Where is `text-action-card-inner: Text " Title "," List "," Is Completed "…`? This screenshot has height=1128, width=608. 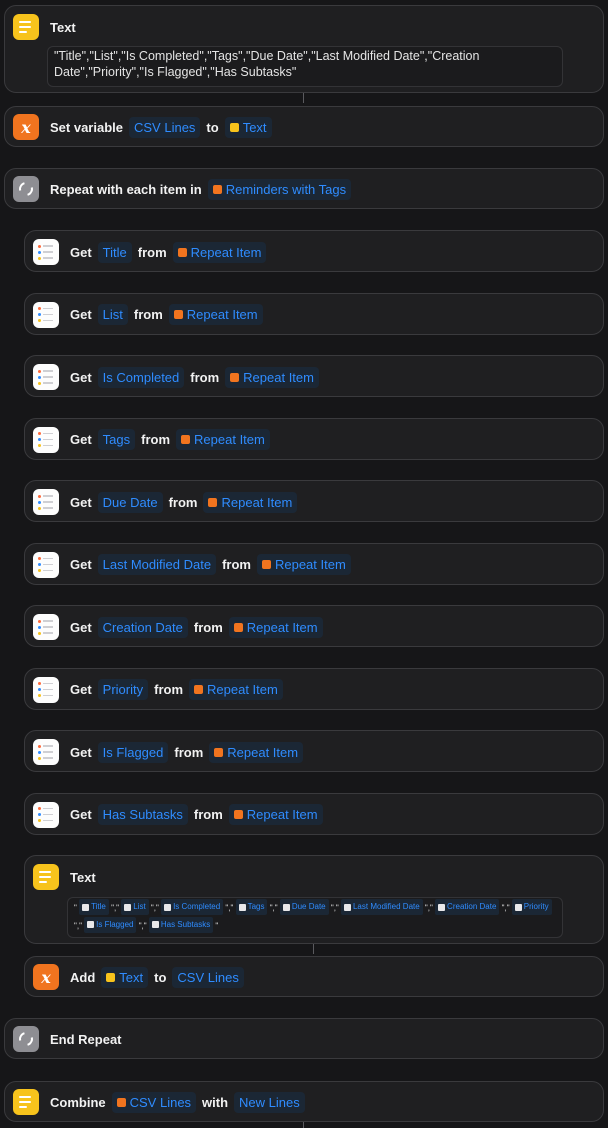 text-action-card-inner: Text " Title "," List "," Is Completed "… is located at coordinates (314, 899).